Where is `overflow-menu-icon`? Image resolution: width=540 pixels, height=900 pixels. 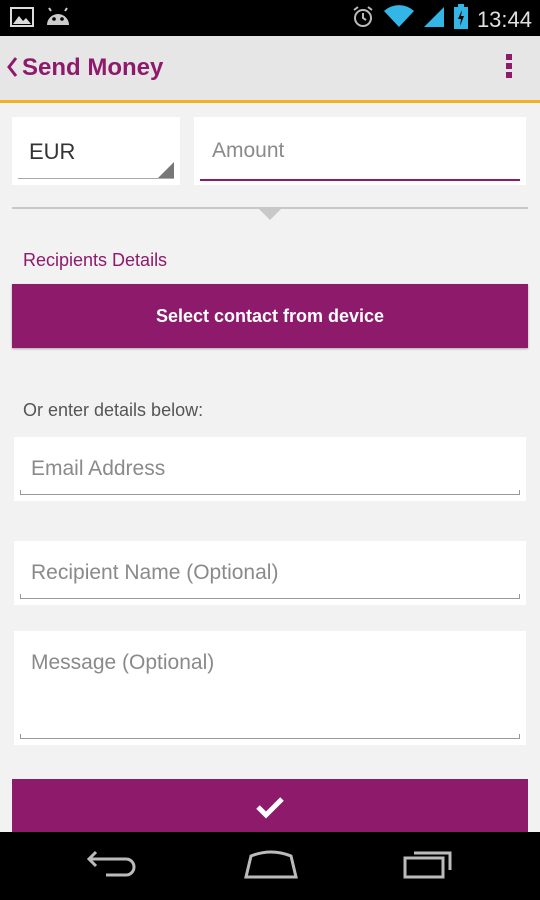
overflow-menu-icon is located at coordinates (509, 68).